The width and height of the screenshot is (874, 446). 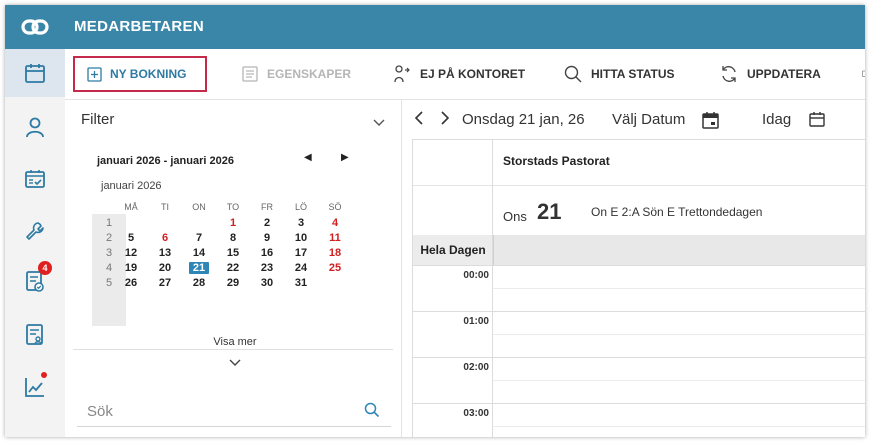 I want to click on refresh-button: UPPDATERA, so click(x=770, y=74).